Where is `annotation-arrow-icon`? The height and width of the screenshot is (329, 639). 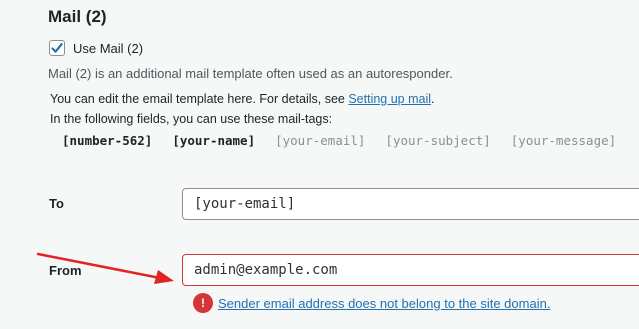
annotation-arrow-icon is located at coordinates (105, 268).